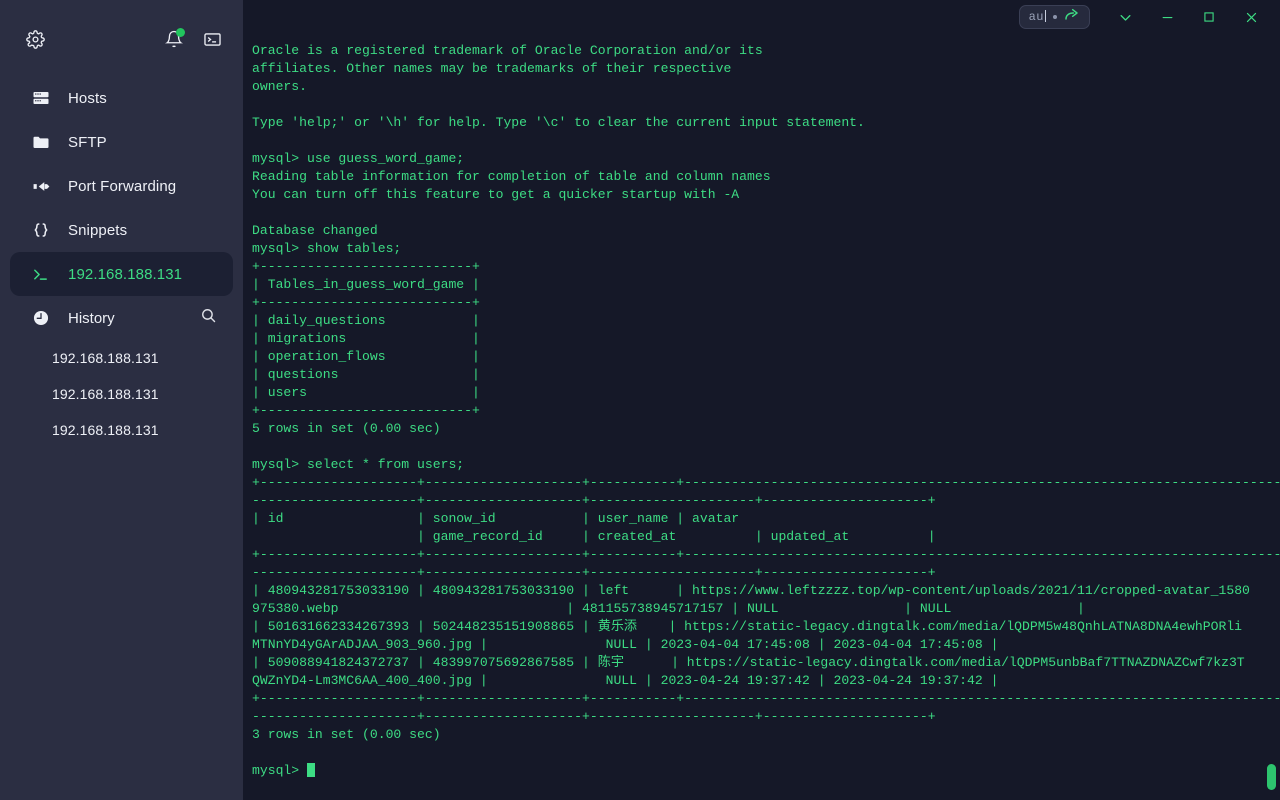  Describe the element at coordinates (87, 98) in the screenshot. I see `sidebar-item-label: Hosts` at that location.